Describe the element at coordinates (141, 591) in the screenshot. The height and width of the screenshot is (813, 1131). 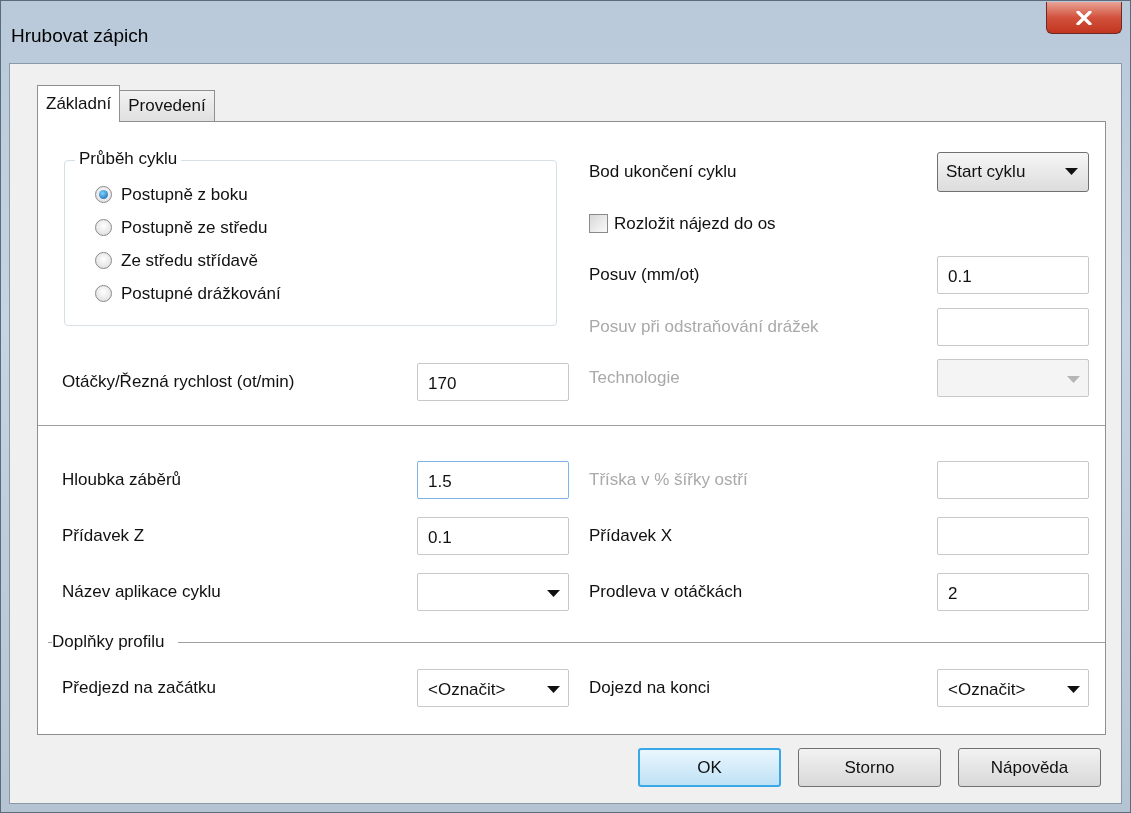
I see `field-label: Název aplikace cyklu` at that location.